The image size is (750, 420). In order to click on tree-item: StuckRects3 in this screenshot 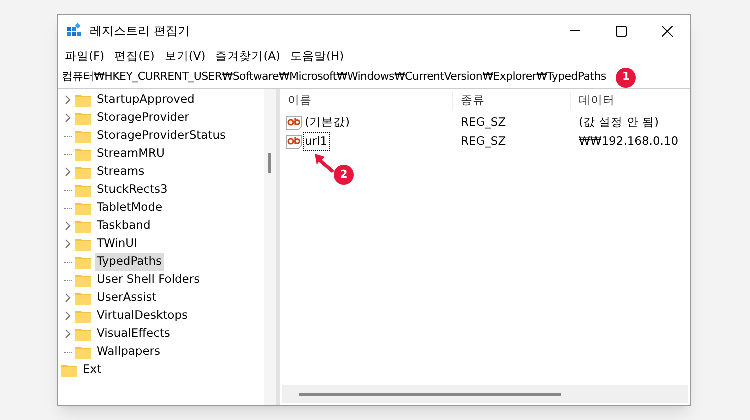, I will do `click(132, 190)`.